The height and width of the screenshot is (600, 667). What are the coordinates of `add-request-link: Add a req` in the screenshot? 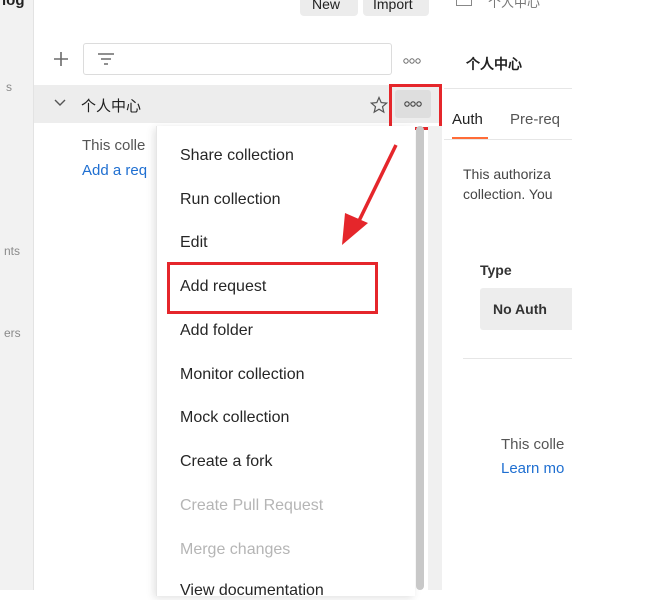 It's located at (114, 170).